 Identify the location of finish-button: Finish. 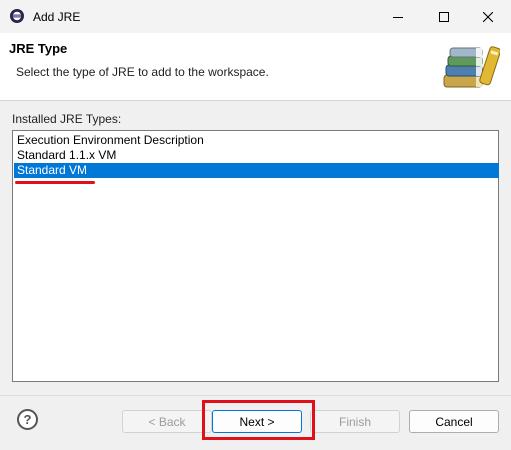
(355, 421).